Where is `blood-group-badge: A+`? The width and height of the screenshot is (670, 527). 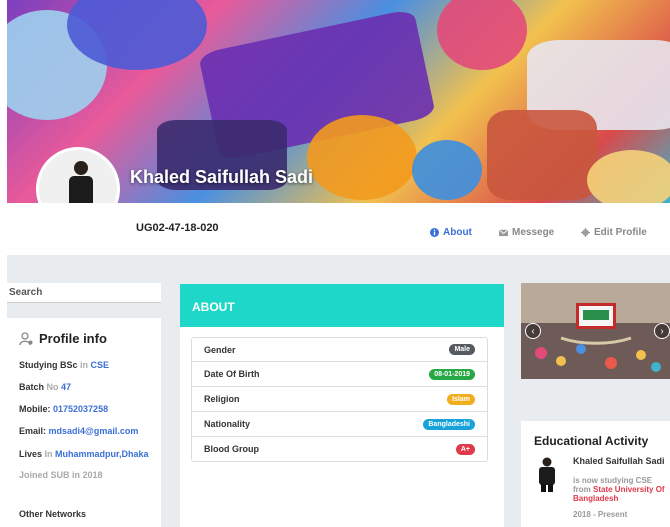 blood-group-badge: A+ is located at coordinates (465, 449).